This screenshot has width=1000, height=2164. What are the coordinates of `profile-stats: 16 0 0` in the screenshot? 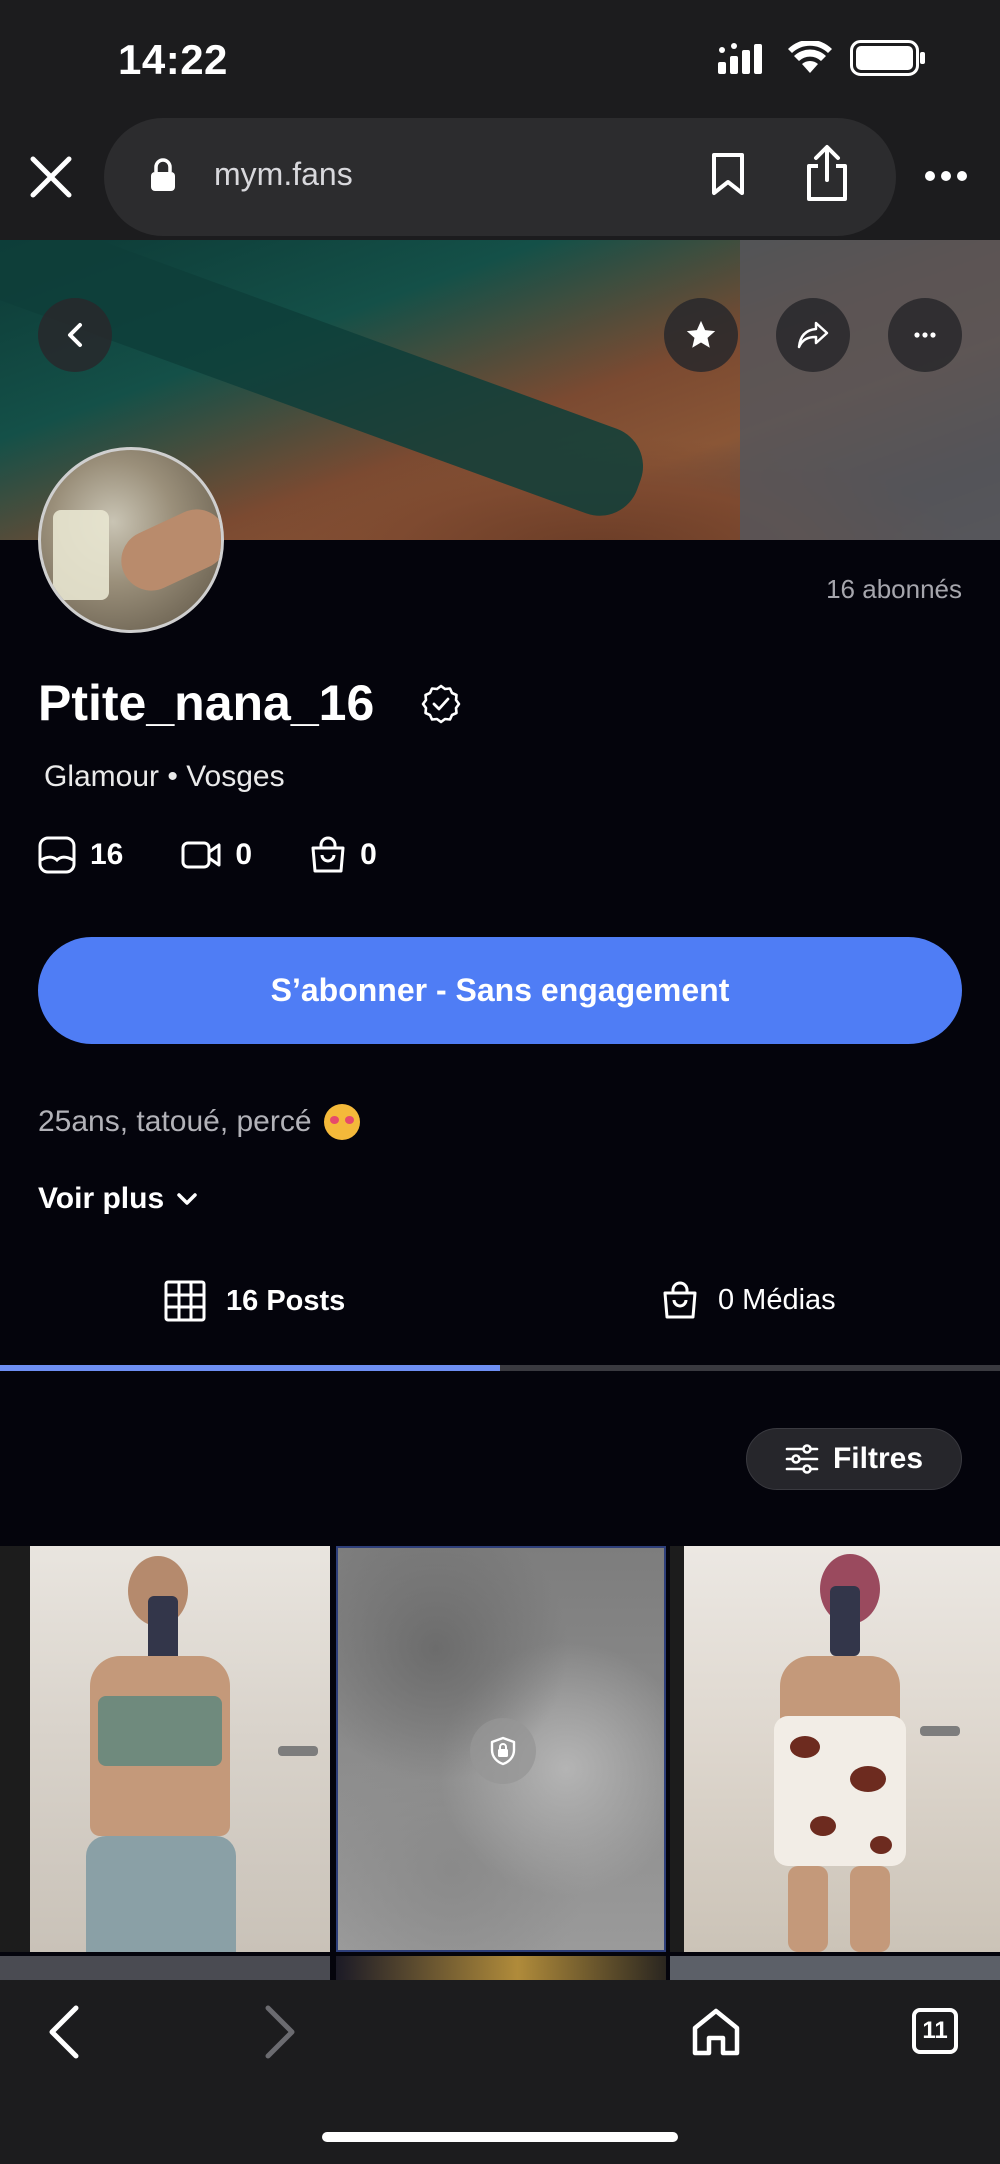 It's located at (236, 855).